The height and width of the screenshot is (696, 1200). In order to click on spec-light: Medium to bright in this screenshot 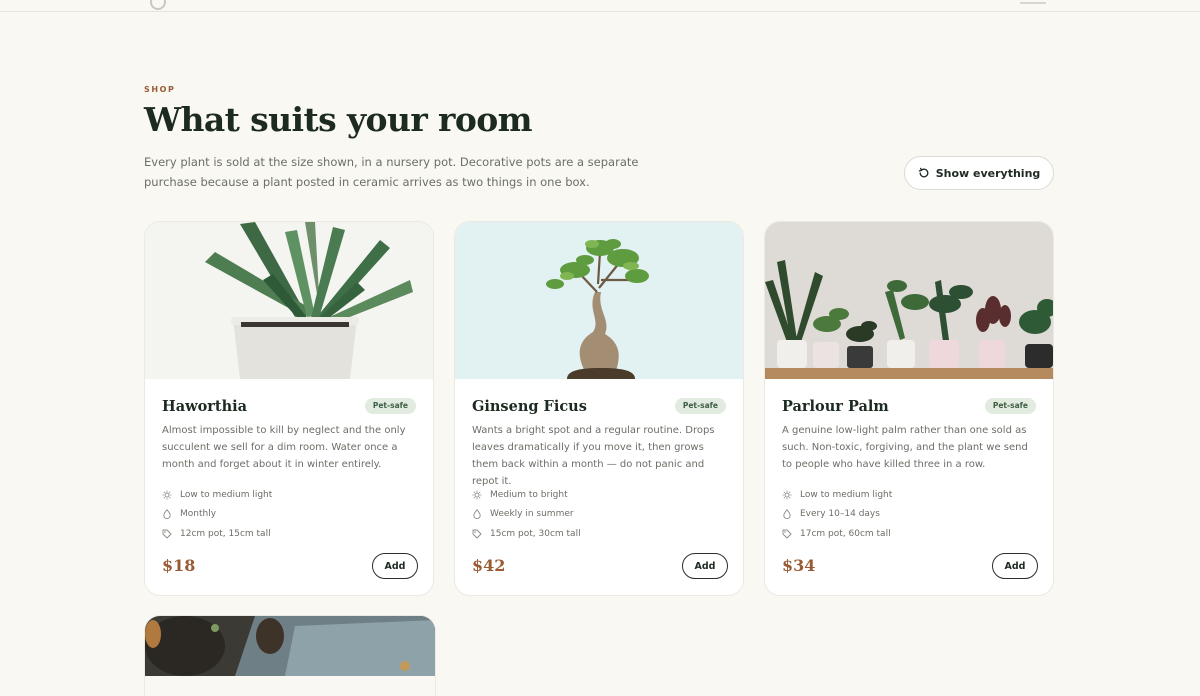, I will do `click(597, 495)`.